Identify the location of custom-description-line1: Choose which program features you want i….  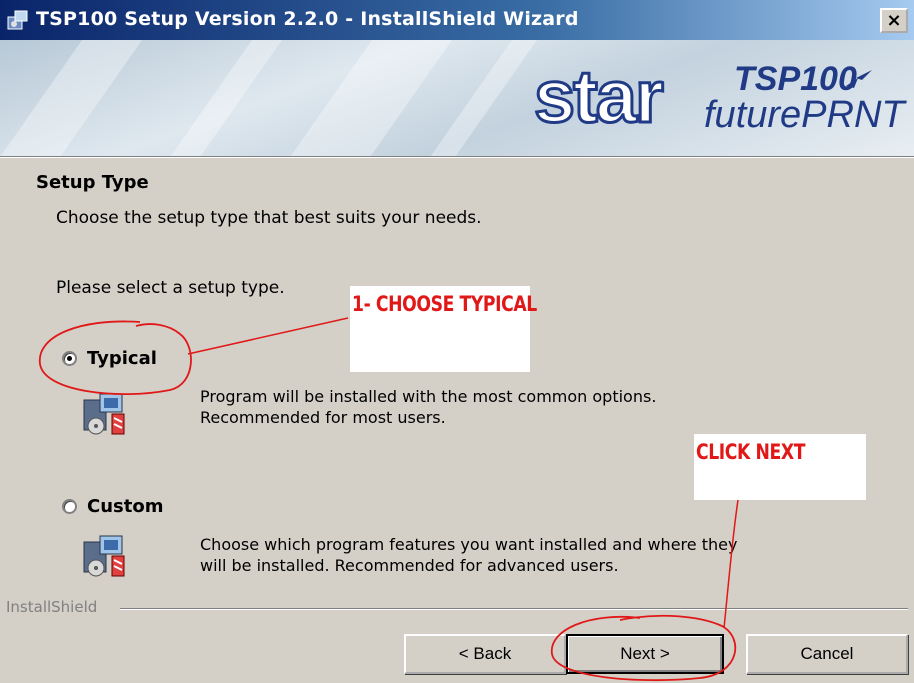
(469, 544).